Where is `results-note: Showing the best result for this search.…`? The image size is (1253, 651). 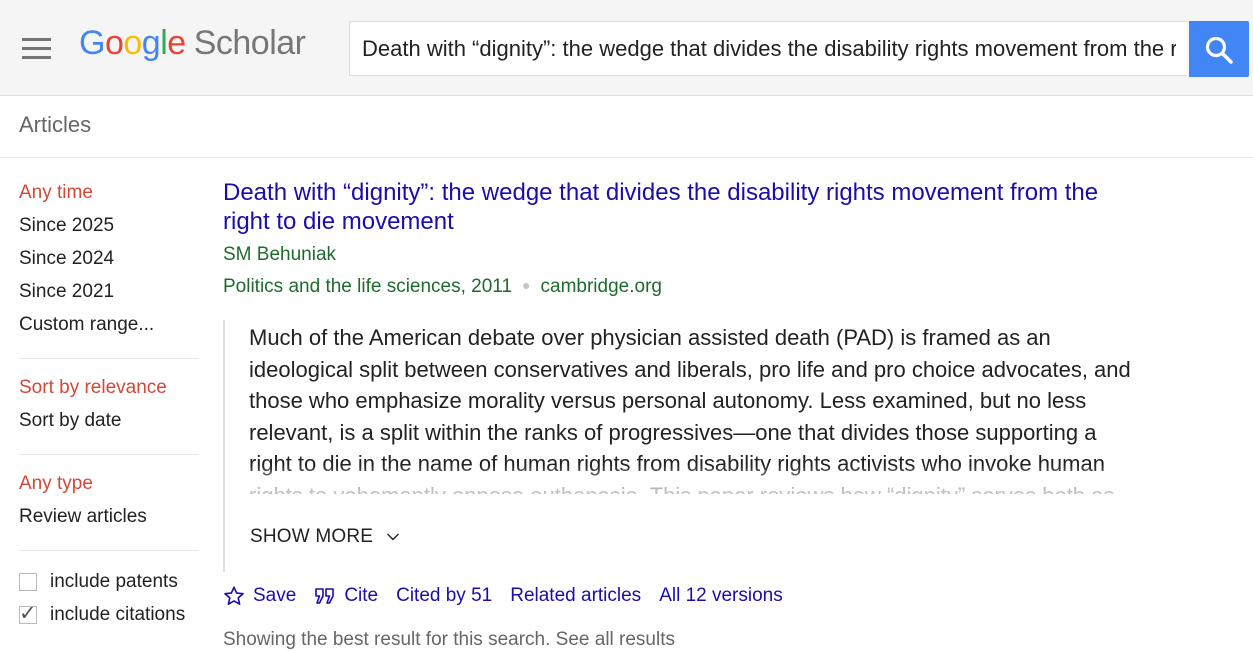 results-note: Showing the best result for this search.… is located at coordinates (449, 639).